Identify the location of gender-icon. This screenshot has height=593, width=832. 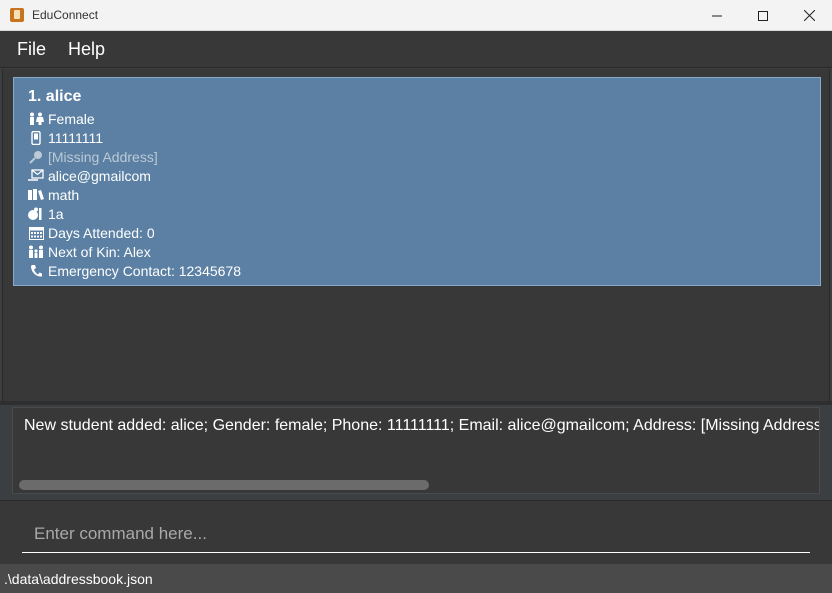
(36, 119).